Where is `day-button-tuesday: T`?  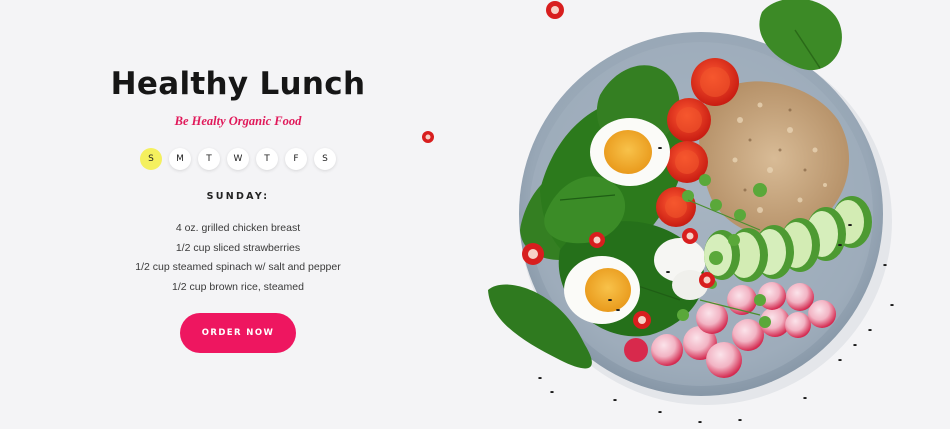 day-button-tuesday: T is located at coordinates (209, 159).